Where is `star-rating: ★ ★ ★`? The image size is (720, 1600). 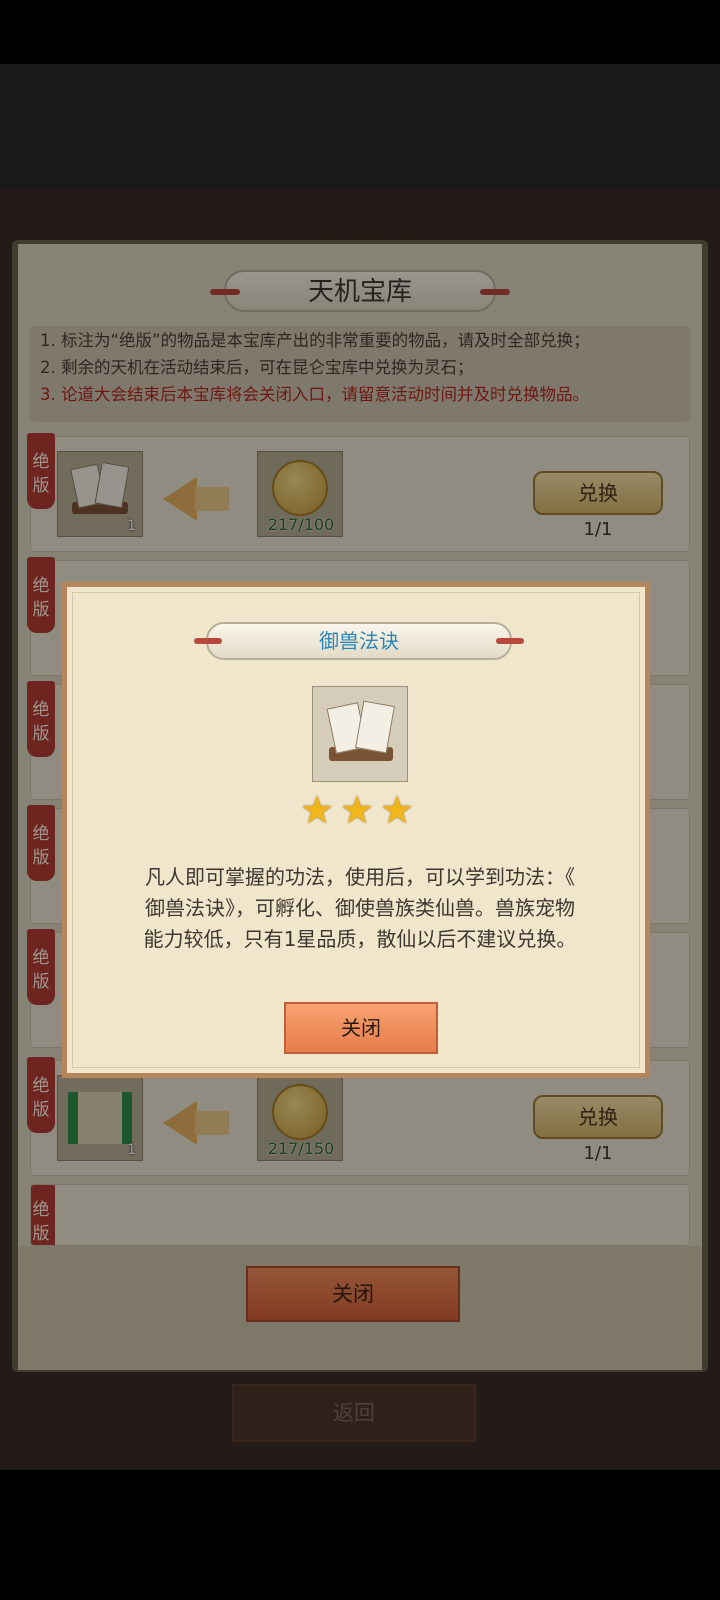
star-rating: ★ ★ ★ is located at coordinates (360, 810).